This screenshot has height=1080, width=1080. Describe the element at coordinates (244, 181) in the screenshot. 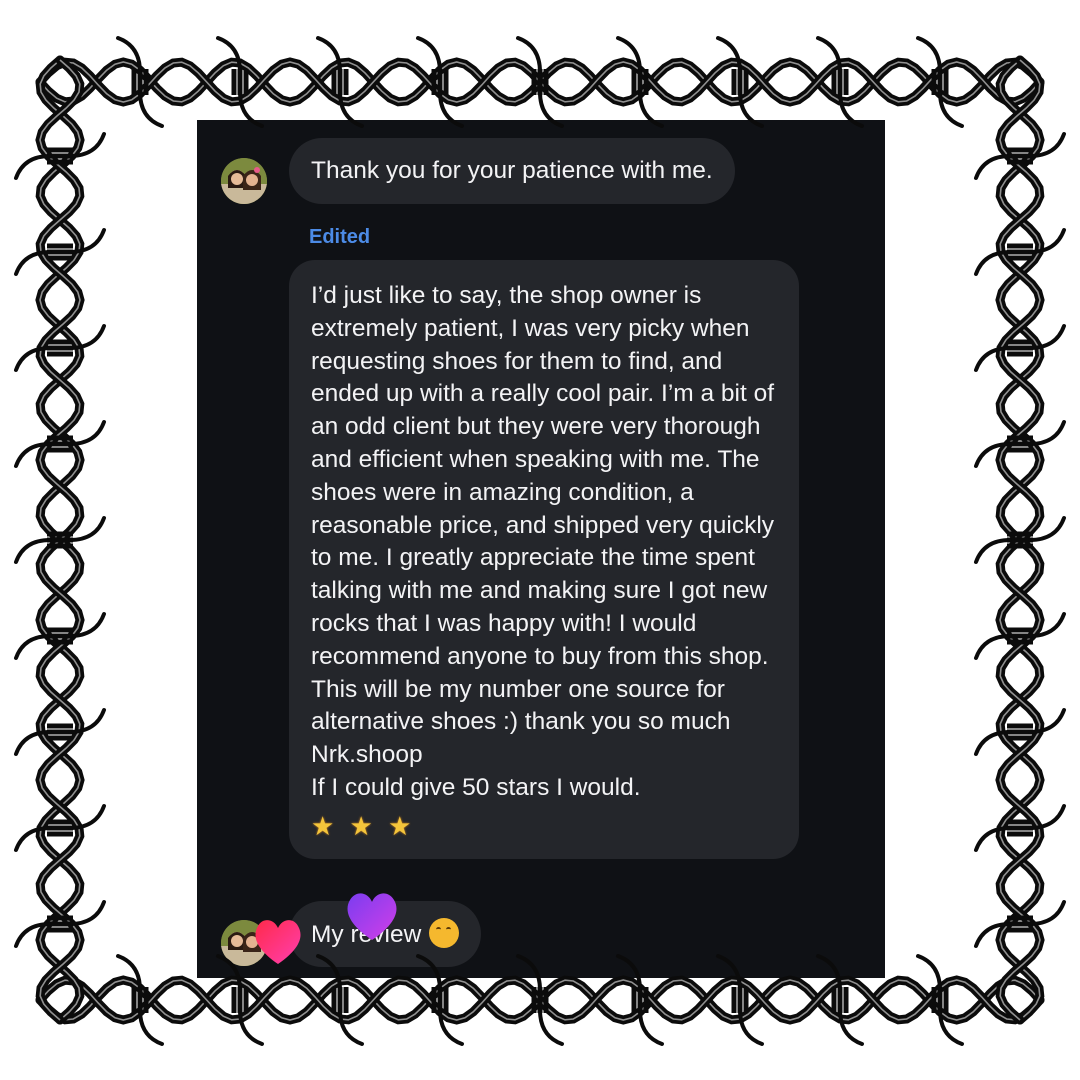

I see `avatar` at that location.